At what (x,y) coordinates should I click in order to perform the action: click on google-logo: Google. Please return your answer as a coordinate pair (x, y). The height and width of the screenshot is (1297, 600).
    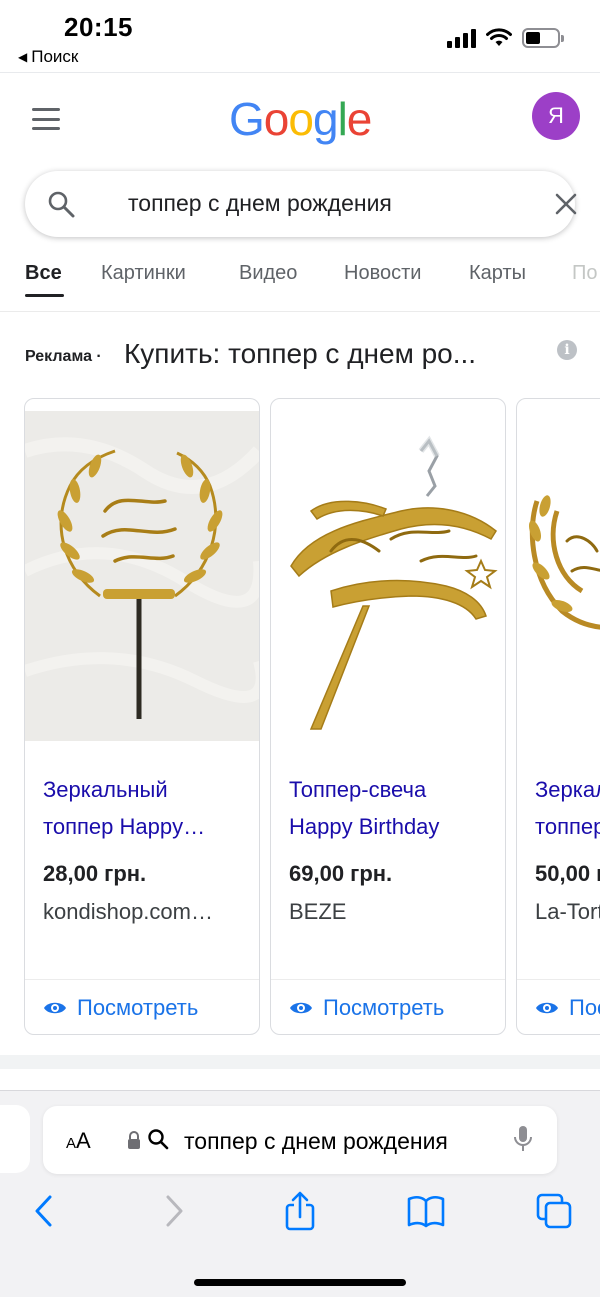
    Looking at the image, I should click on (301, 119).